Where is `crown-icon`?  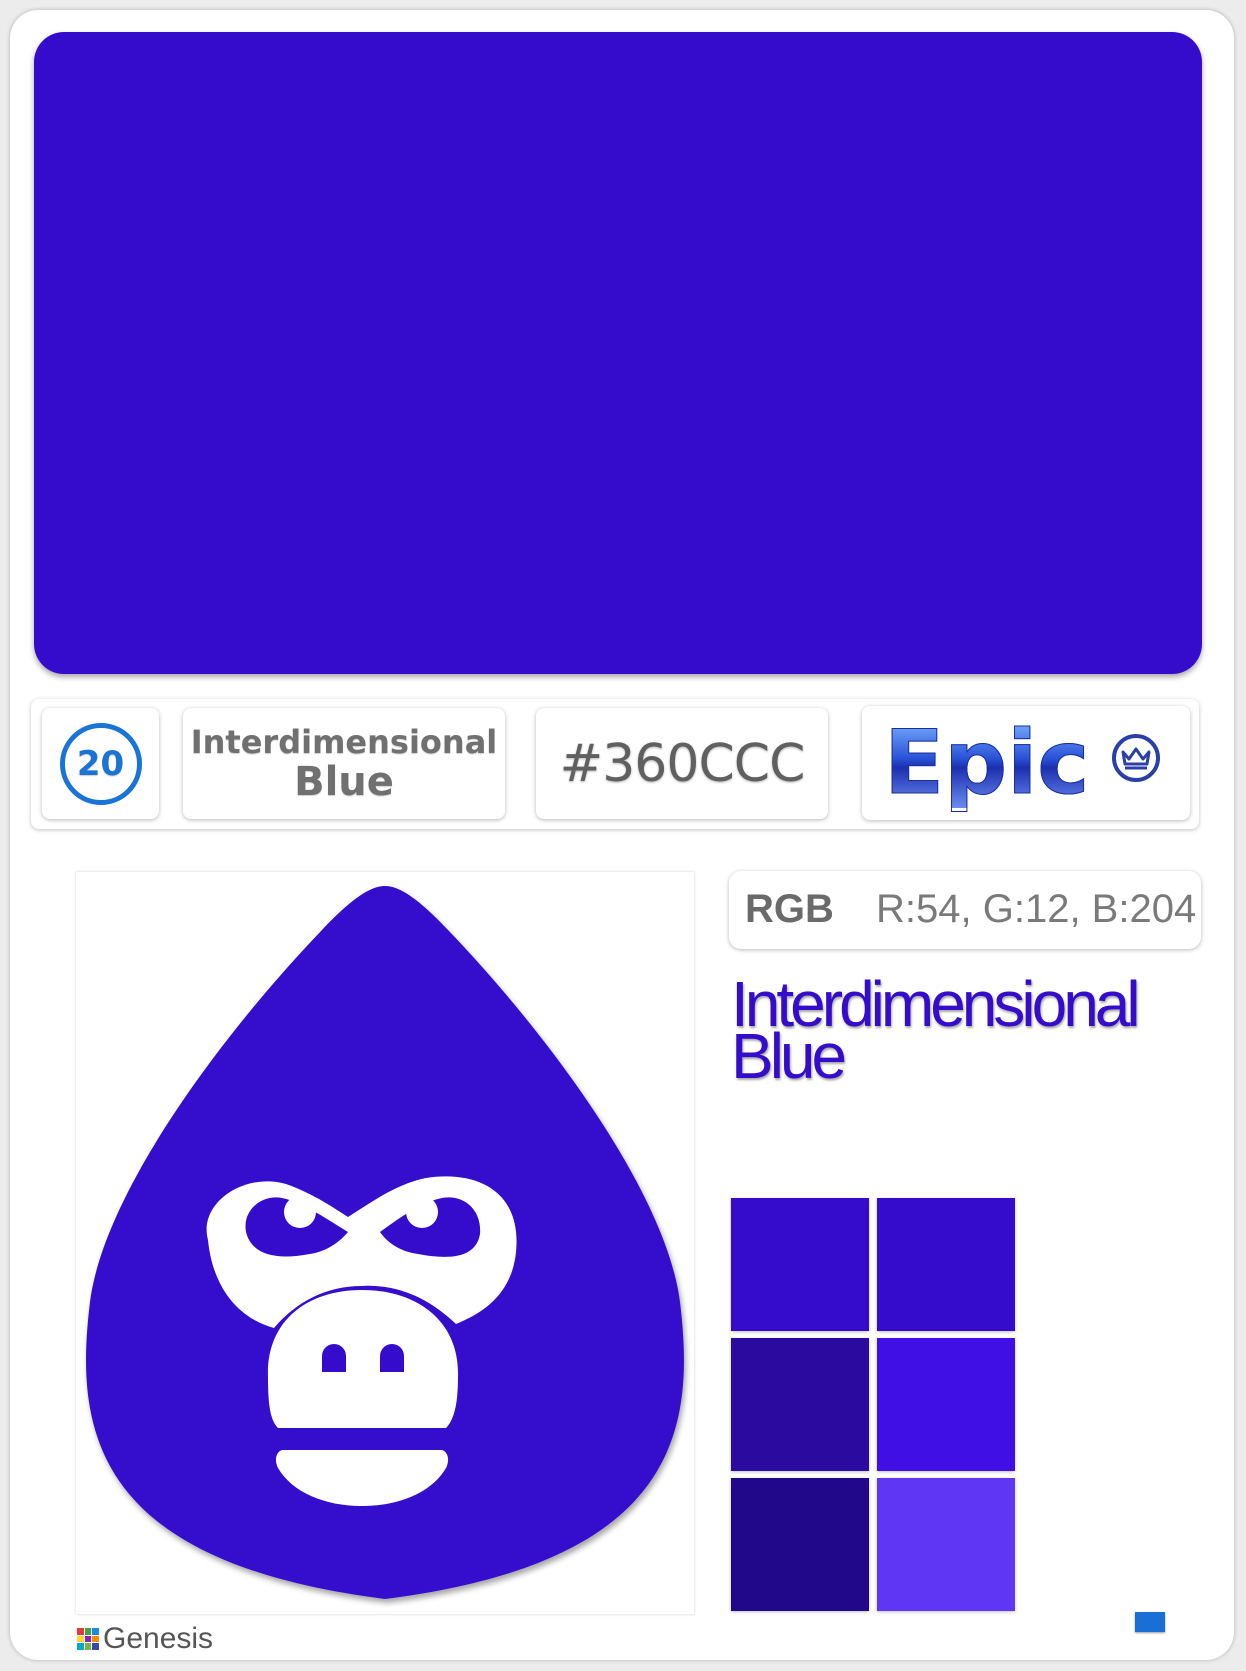
crown-icon is located at coordinates (1136, 758).